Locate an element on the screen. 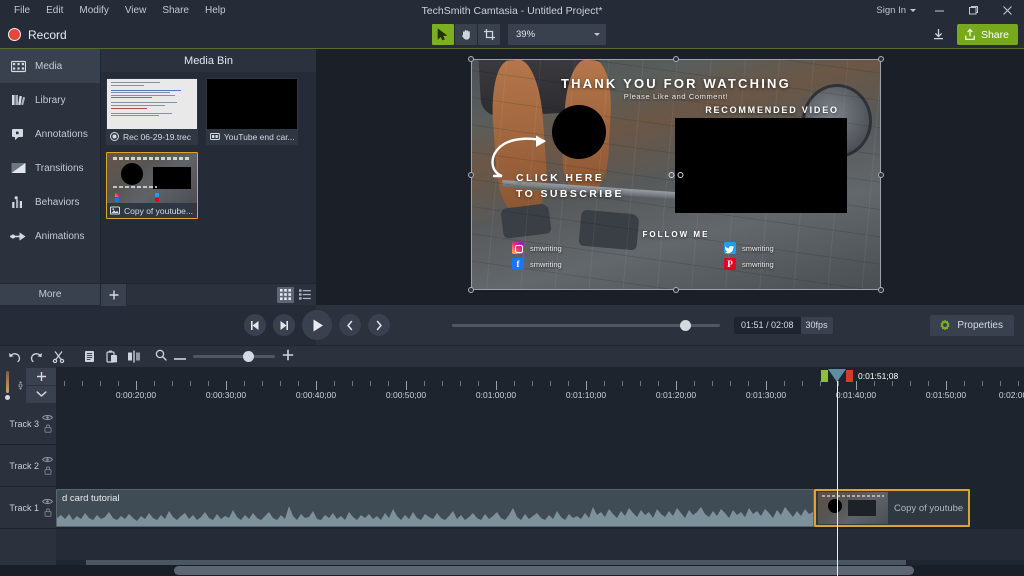  scrubber-knob is located at coordinates (685, 325).